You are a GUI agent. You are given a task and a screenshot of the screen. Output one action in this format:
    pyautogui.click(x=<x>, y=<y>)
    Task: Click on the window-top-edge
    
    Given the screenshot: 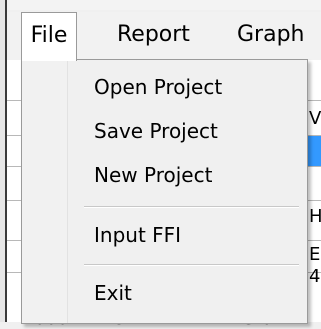 What is the action you would take?
    pyautogui.click(x=160, y=5)
    